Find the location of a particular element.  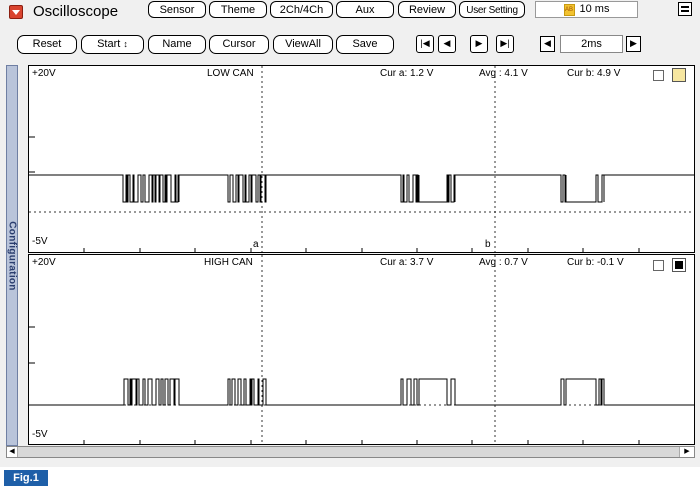

time-div-value: 2ms is located at coordinates (591, 44).